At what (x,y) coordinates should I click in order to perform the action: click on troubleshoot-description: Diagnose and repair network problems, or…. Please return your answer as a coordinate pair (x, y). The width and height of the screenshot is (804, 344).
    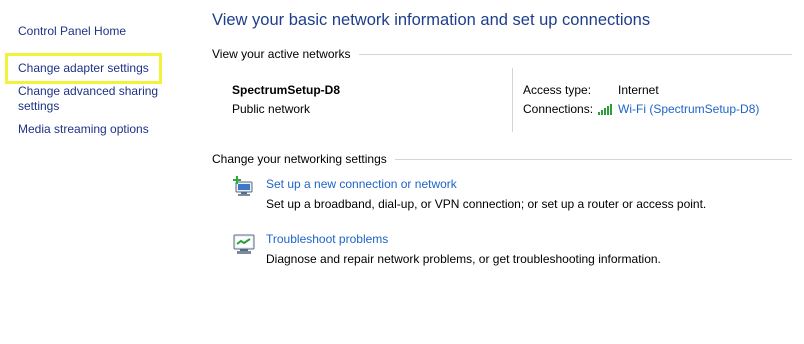
    Looking at the image, I should click on (463, 259).